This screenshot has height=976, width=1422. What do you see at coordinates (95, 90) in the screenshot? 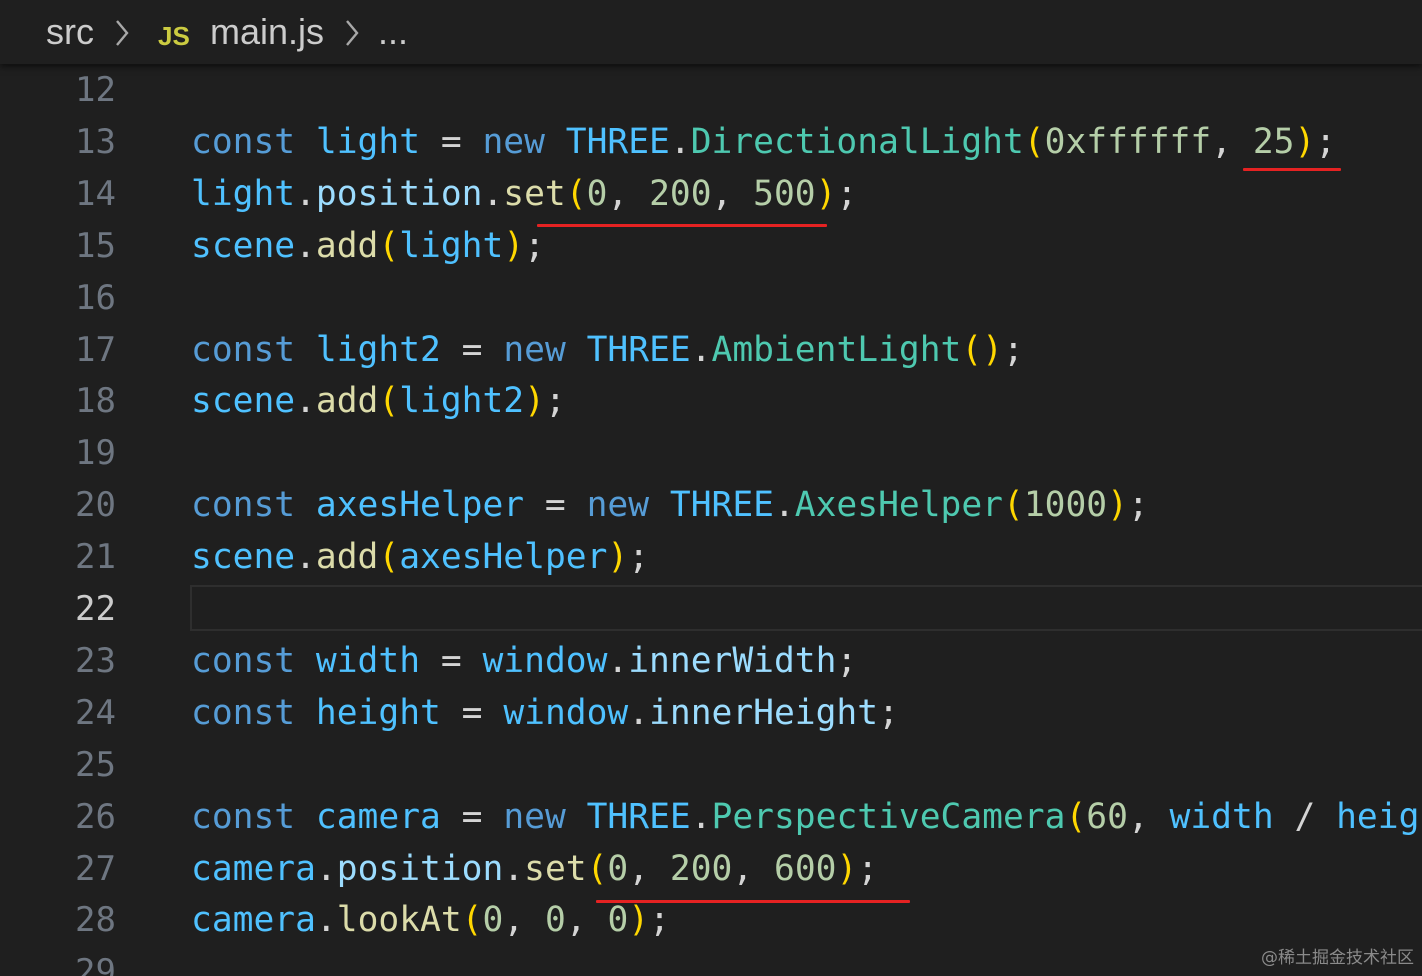
I see `line-number: 12` at bounding box center [95, 90].